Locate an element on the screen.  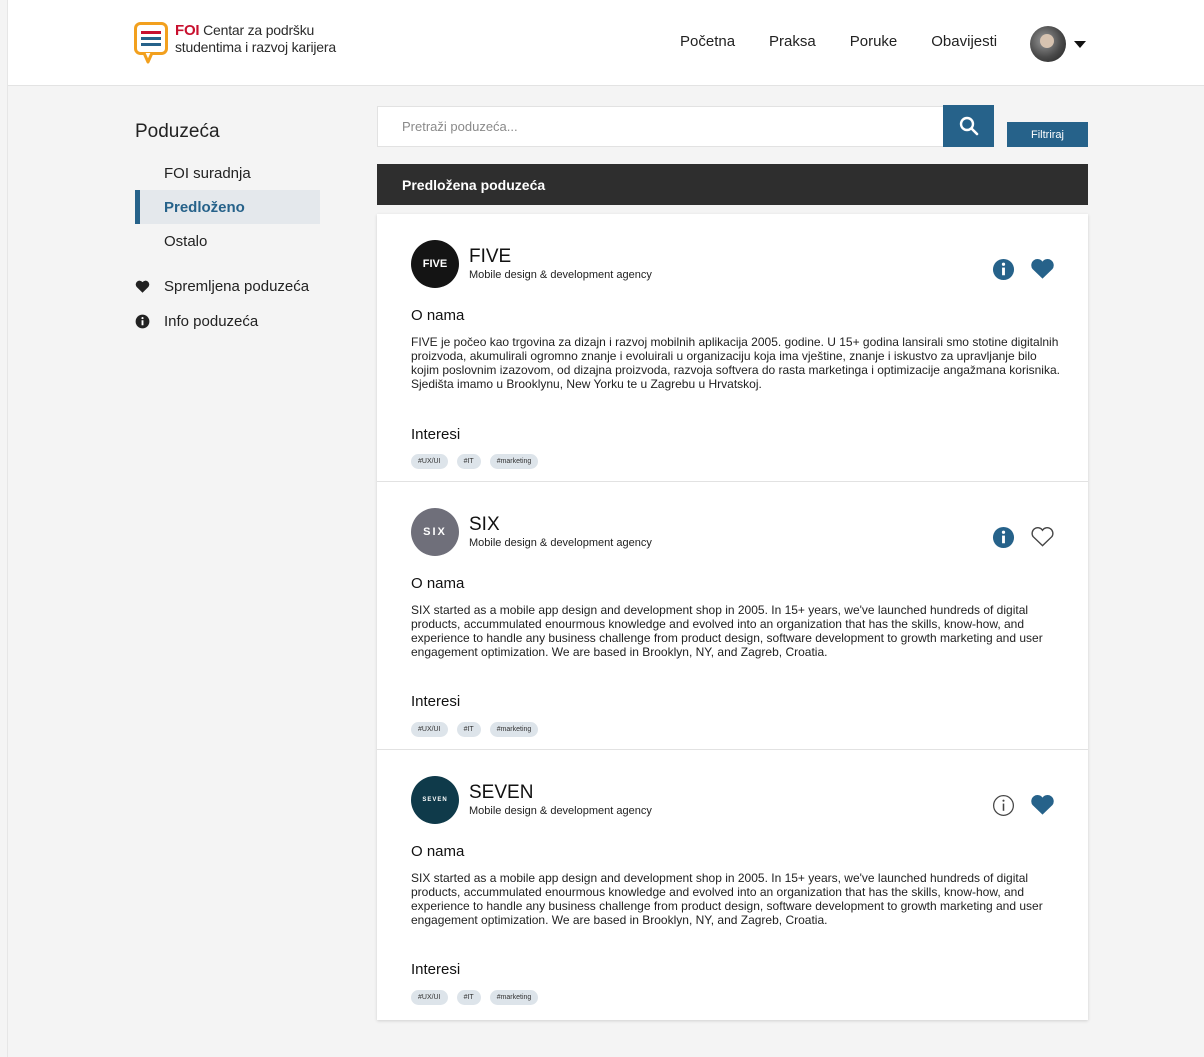
sidebar-link-info: Info poduzeća is located at coordinates (196, 321).